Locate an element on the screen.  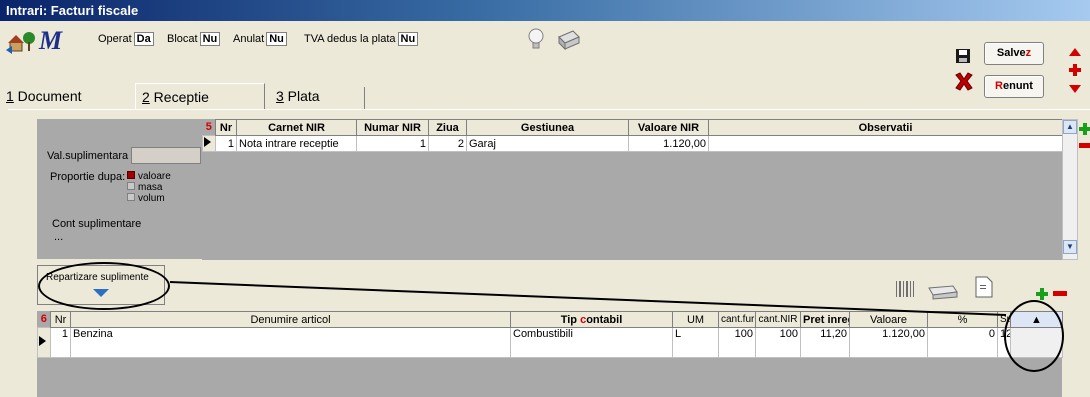
col-procent: % is located at coordinates (962, 319).